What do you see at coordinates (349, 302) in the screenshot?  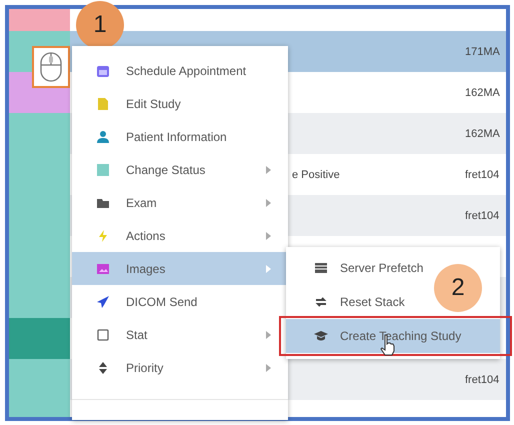 I see `menu-item: Reset Stack` at bounding box center [349, 302].